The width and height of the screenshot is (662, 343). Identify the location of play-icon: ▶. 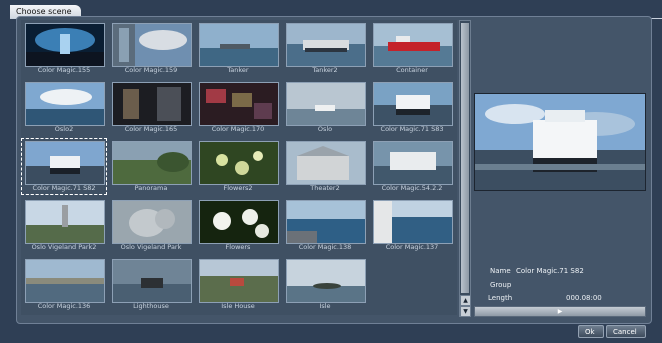
(560, 311).